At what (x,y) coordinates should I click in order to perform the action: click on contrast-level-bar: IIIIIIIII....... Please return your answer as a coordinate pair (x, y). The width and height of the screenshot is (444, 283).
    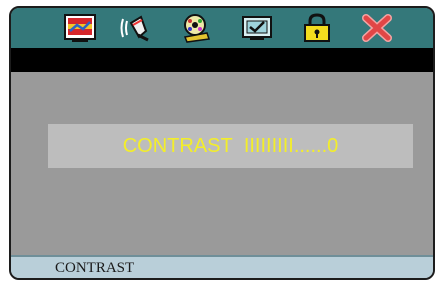
    Looking at the image, I should click on (285, 145).